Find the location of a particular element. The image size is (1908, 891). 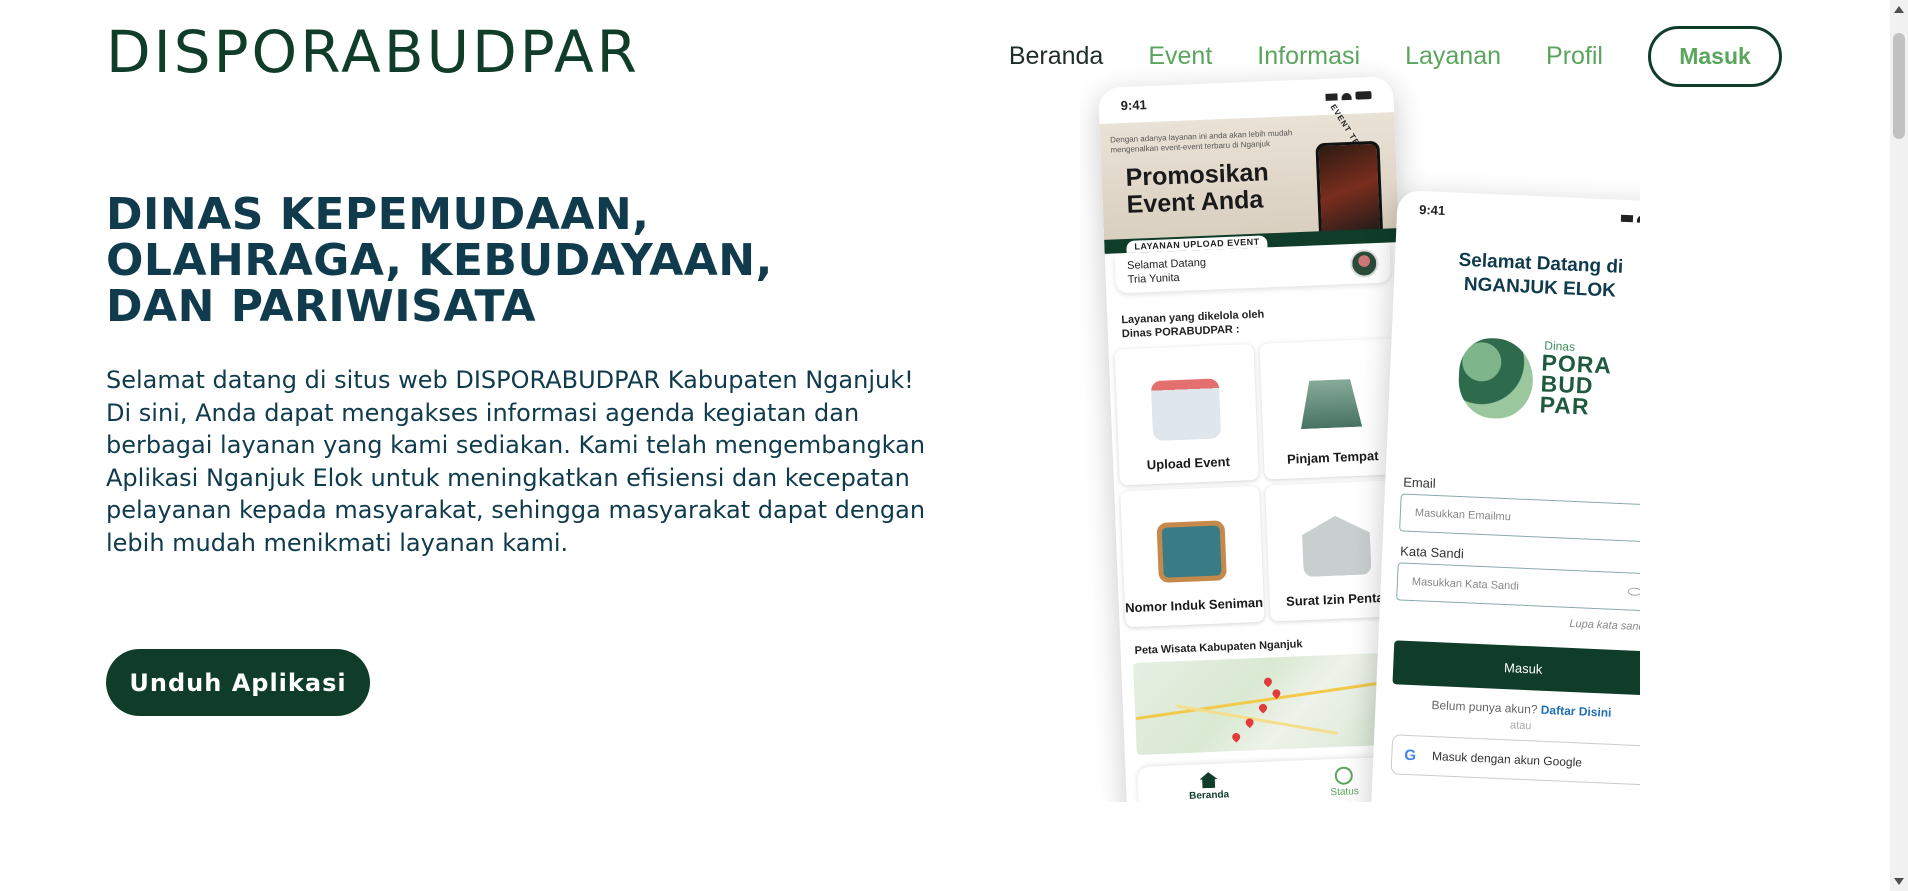

service-label: Nomor Induk Seniman is located at coordinates (1194, 605).